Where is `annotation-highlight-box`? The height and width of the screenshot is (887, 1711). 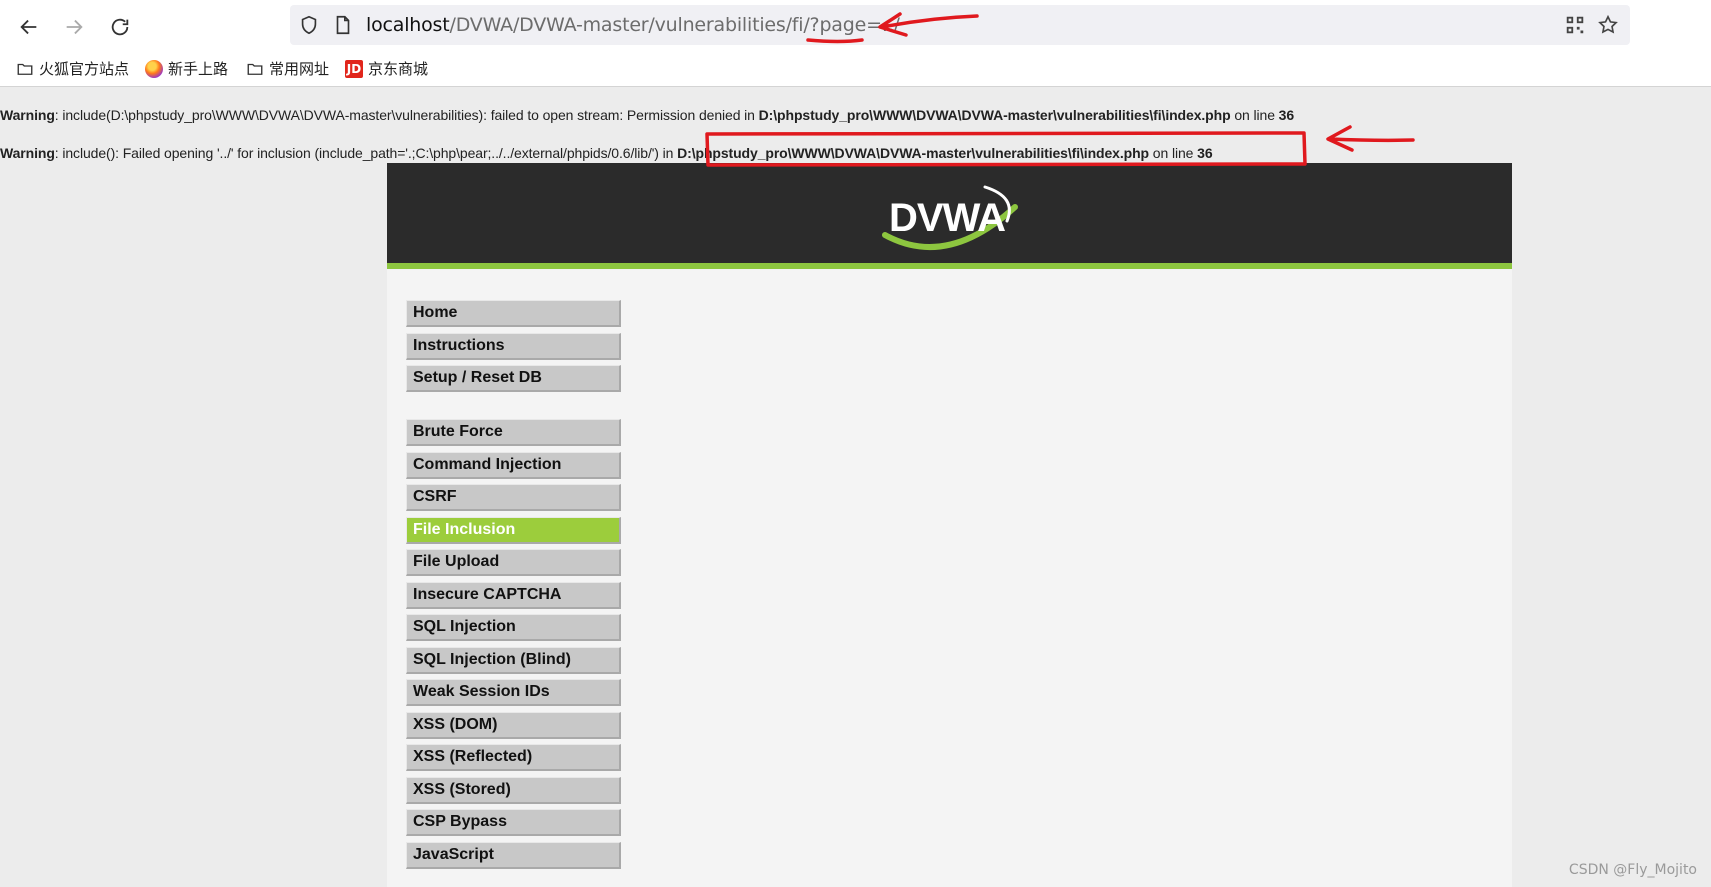
annotation-highlight-box is located at coordinates (1006, 149).